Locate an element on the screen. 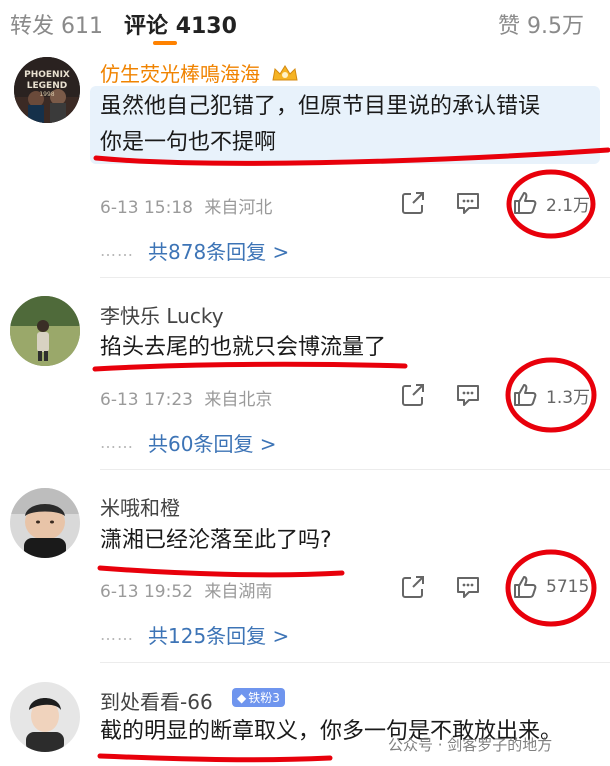  comment-location: 来自北京 is located at coordinates (238, 400).